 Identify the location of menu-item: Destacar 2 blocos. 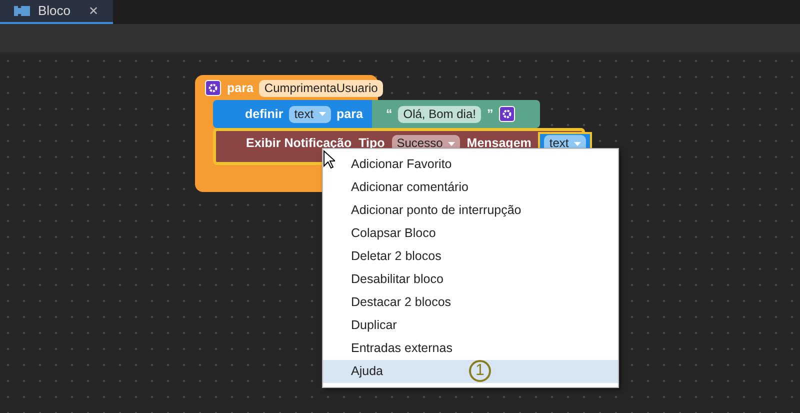
(470, 302).